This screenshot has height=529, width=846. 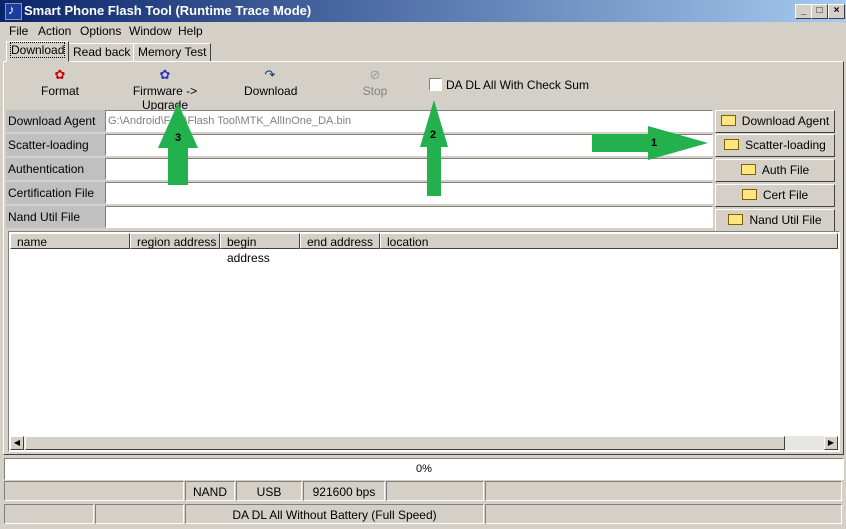 What do you see at coordinates (38, 51) in the screenshot?
I see `tab-download: Download` at bounding box center [38, 51].